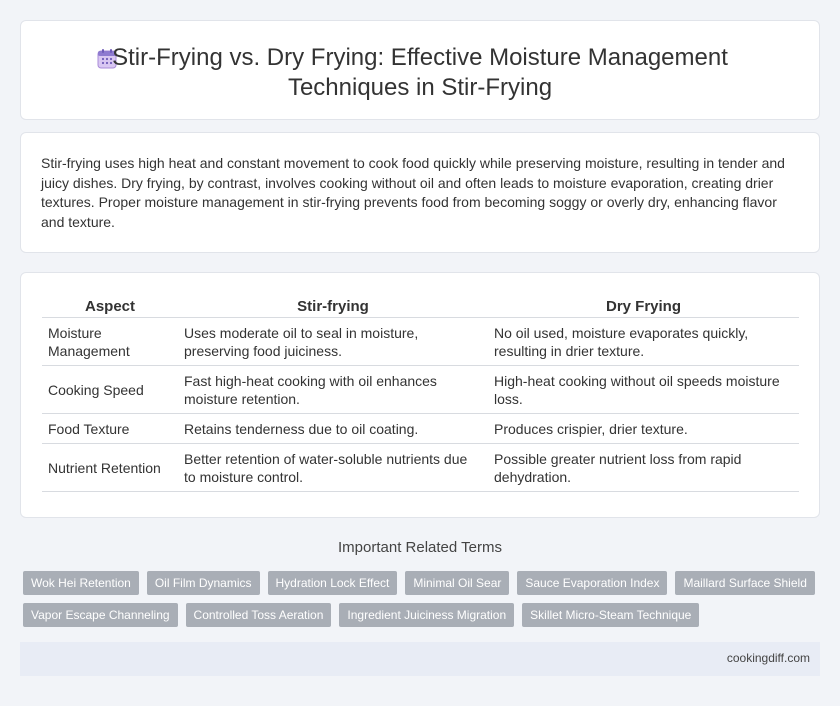 The height and width of the screenshot is (706, 840). I want to click on tag-vapor-escape-channeling: Vapor Escape Channeling, so click(100, 615).